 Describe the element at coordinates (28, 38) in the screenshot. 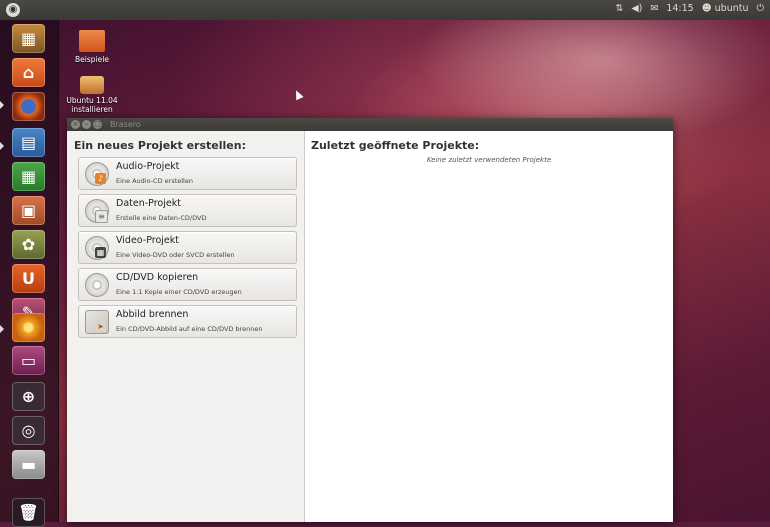

I see `dash-icon: ▦` at that location.